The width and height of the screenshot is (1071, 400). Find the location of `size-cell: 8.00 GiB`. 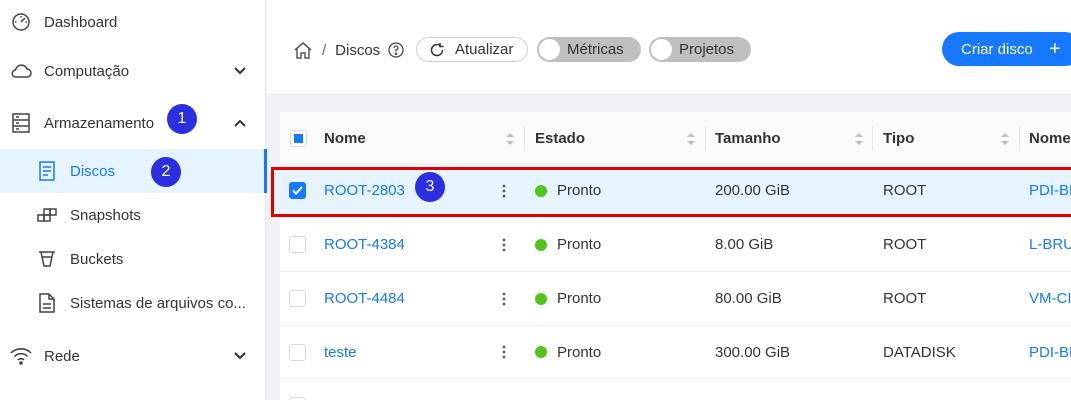

size-cell: 8.00 GiB is located at coordinates (744, 244).